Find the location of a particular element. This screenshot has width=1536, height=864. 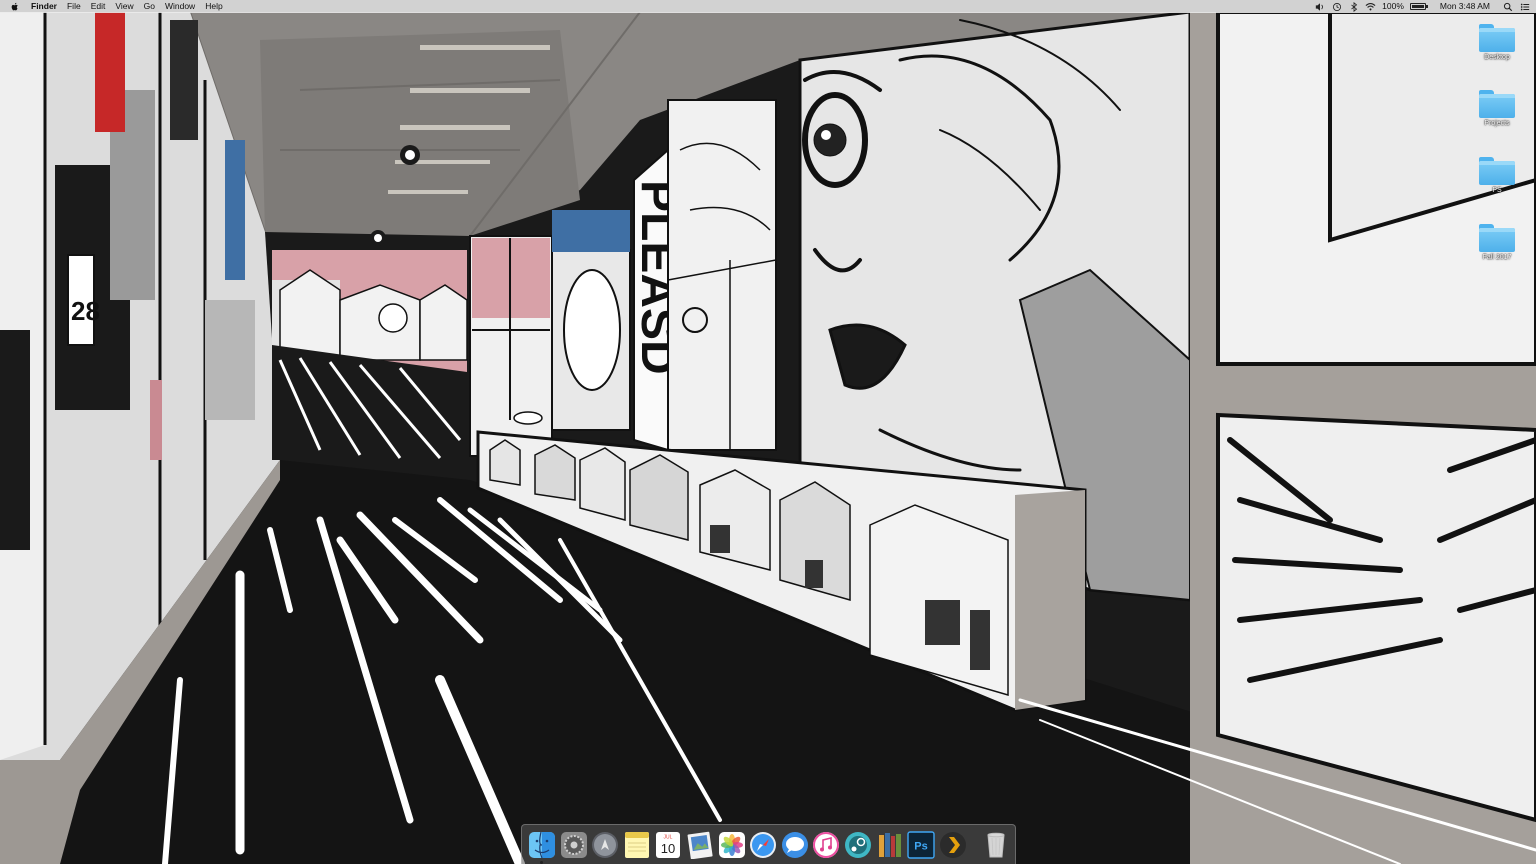

desktop-folder-desktop: Desktop is located at coordinates (1497, 42).